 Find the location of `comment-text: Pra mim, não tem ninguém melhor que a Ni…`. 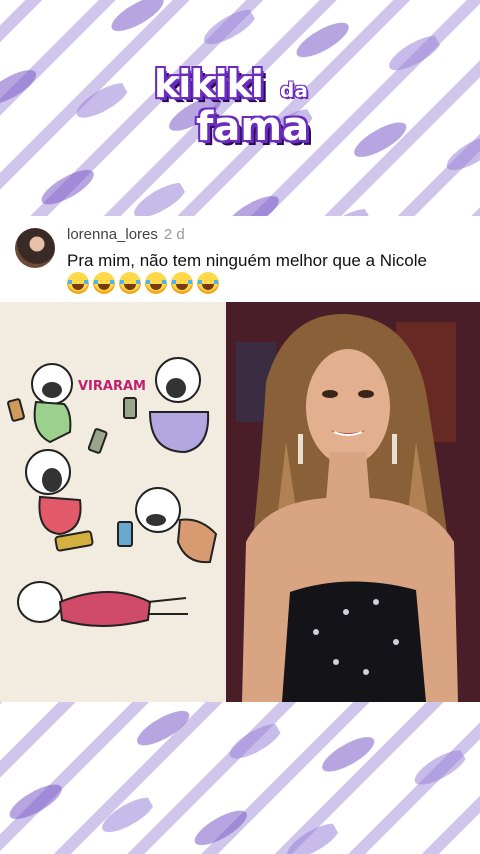

comment-text: Pra mim, não tem ninguém melhor que a Ni… is located at coordinates (247, 260).